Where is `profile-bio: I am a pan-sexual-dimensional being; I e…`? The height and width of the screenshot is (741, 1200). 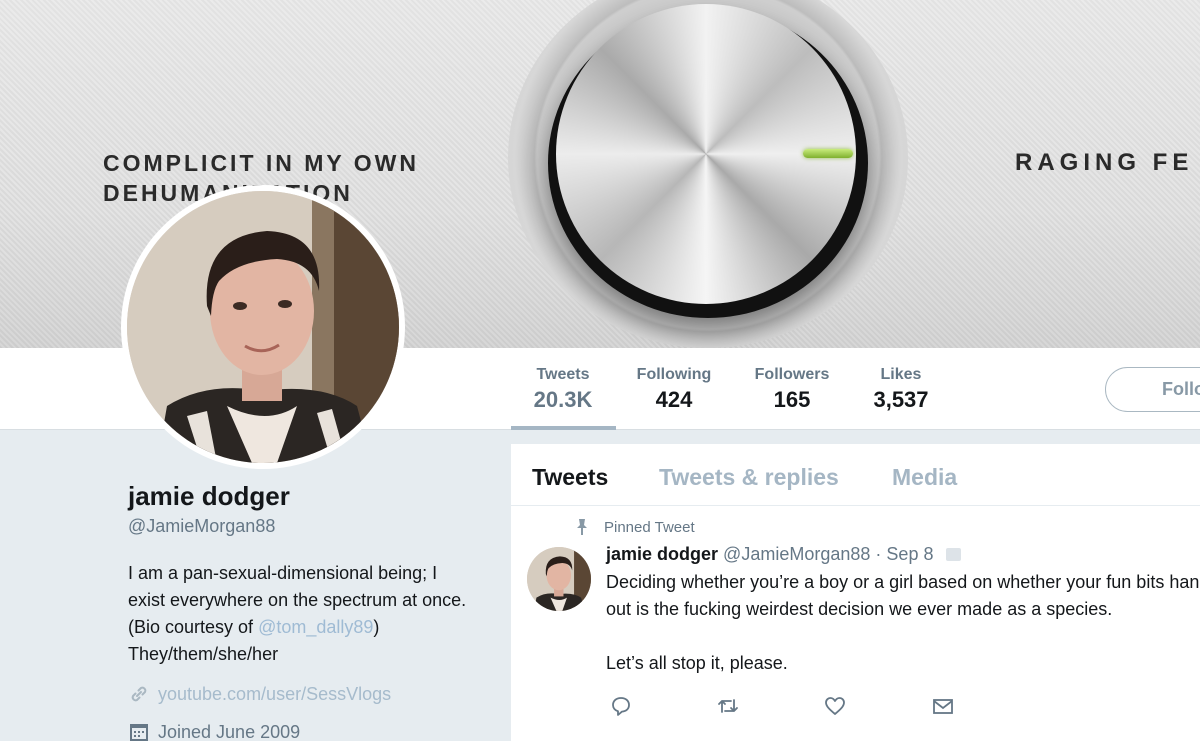 profile-bio: I am a pan-sexual-dimensional being; I e… is located at coordinates (303, 614).